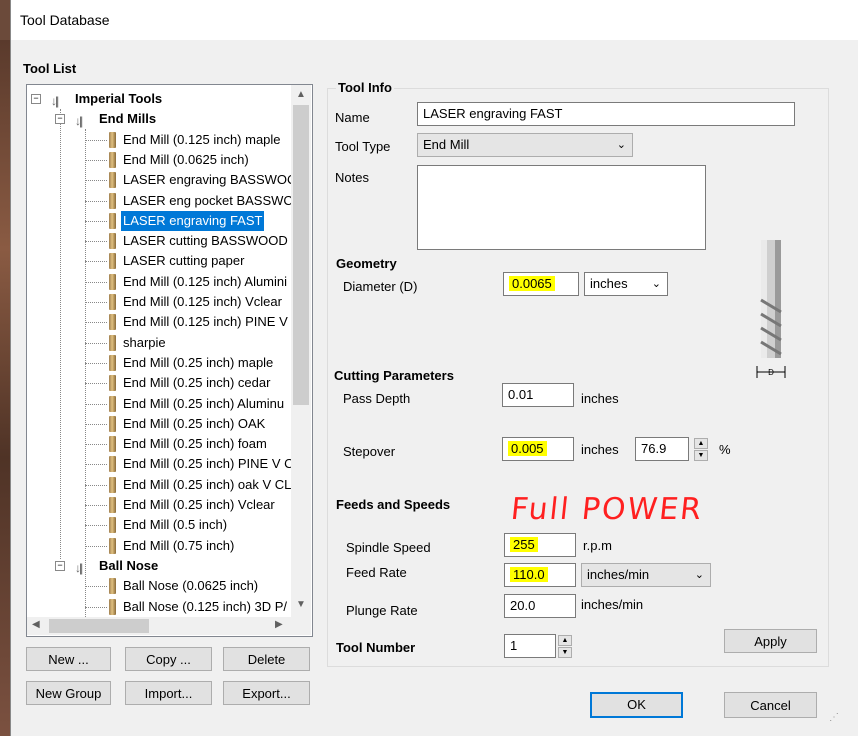  Describe the element at coordinates (834, 717) in the screenshot. I see `resize-grip-icon: ⋰` at that location.